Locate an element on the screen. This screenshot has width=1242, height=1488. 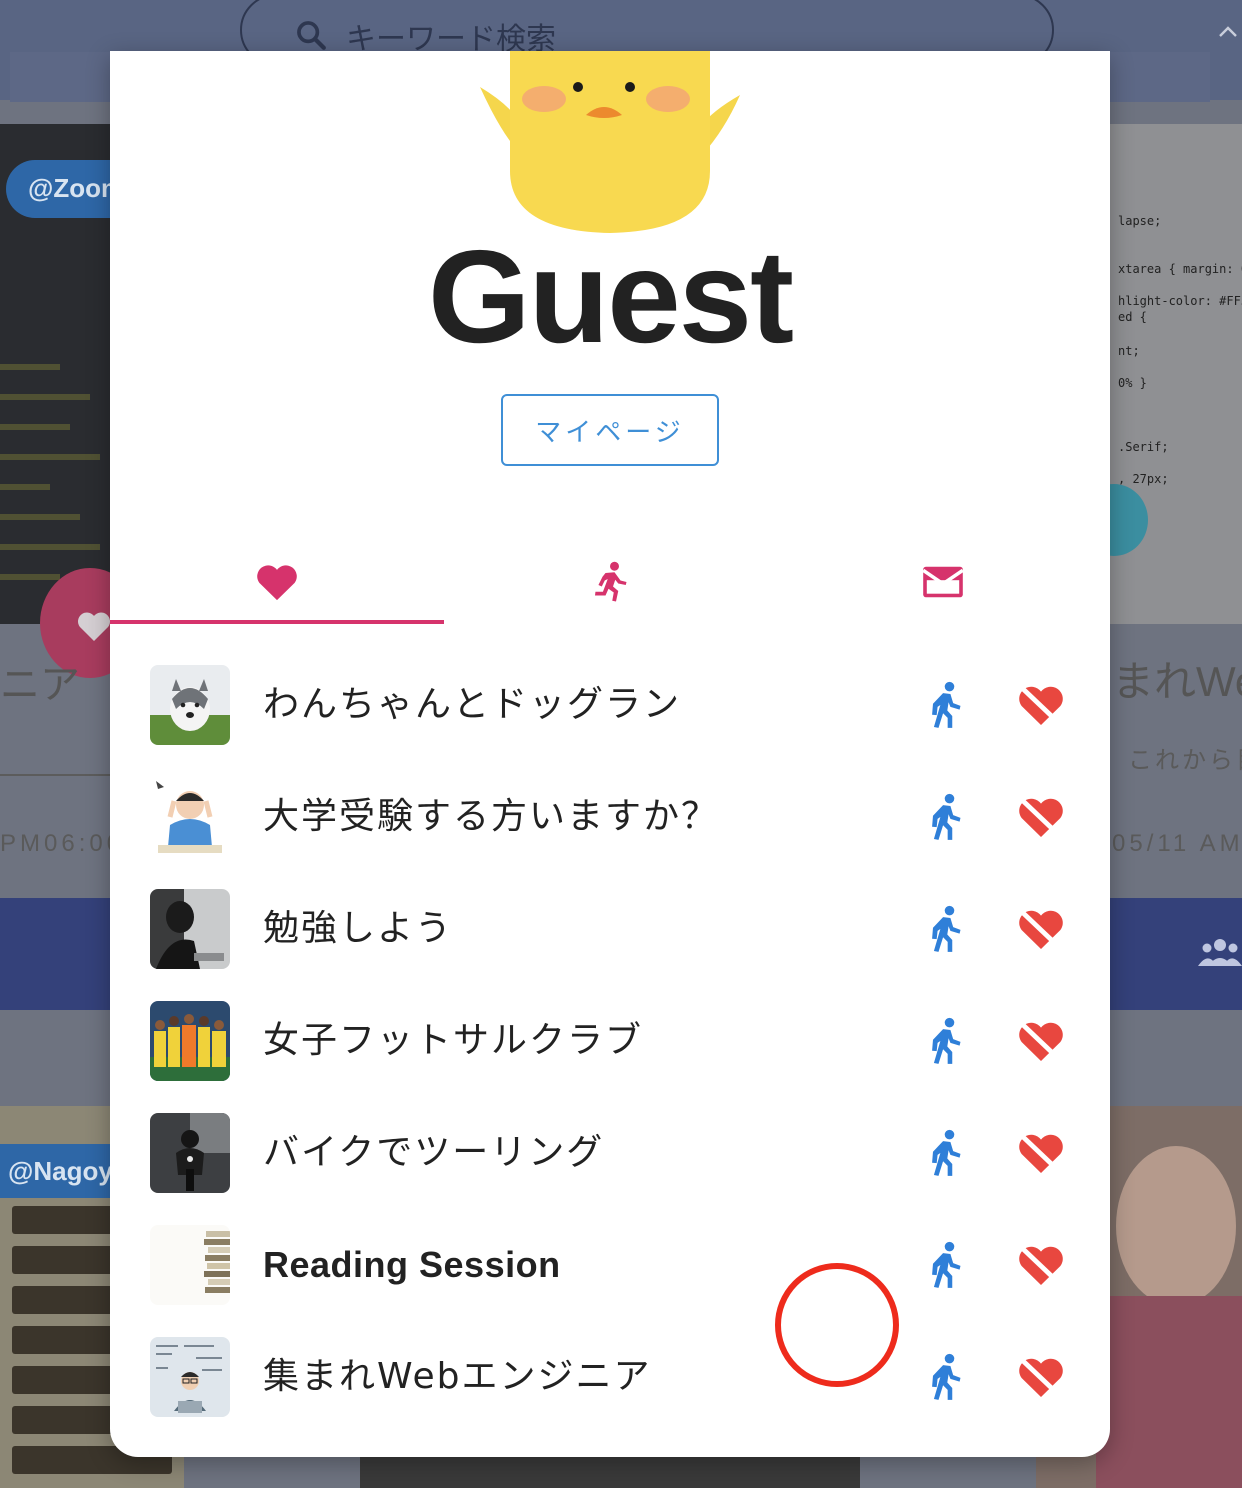
search-icon is located at coordinates (311, 35).